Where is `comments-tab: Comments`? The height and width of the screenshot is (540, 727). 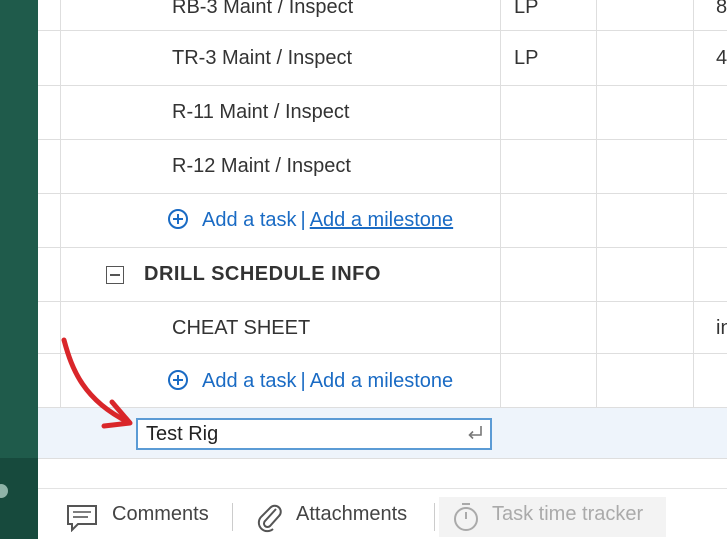 comments-tab: Comments is located at coordinates (160, 514).